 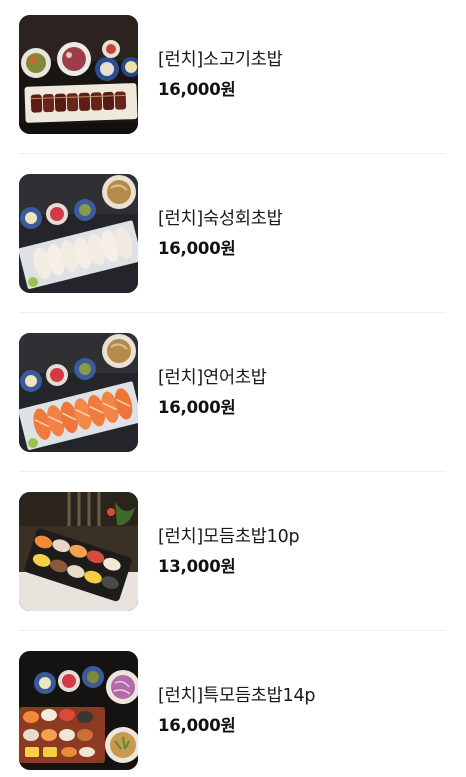 What do you see at coordinates (78, 74) in the screenshot?
I see `beef-sushi-photo` at bounding box center [78, 74].